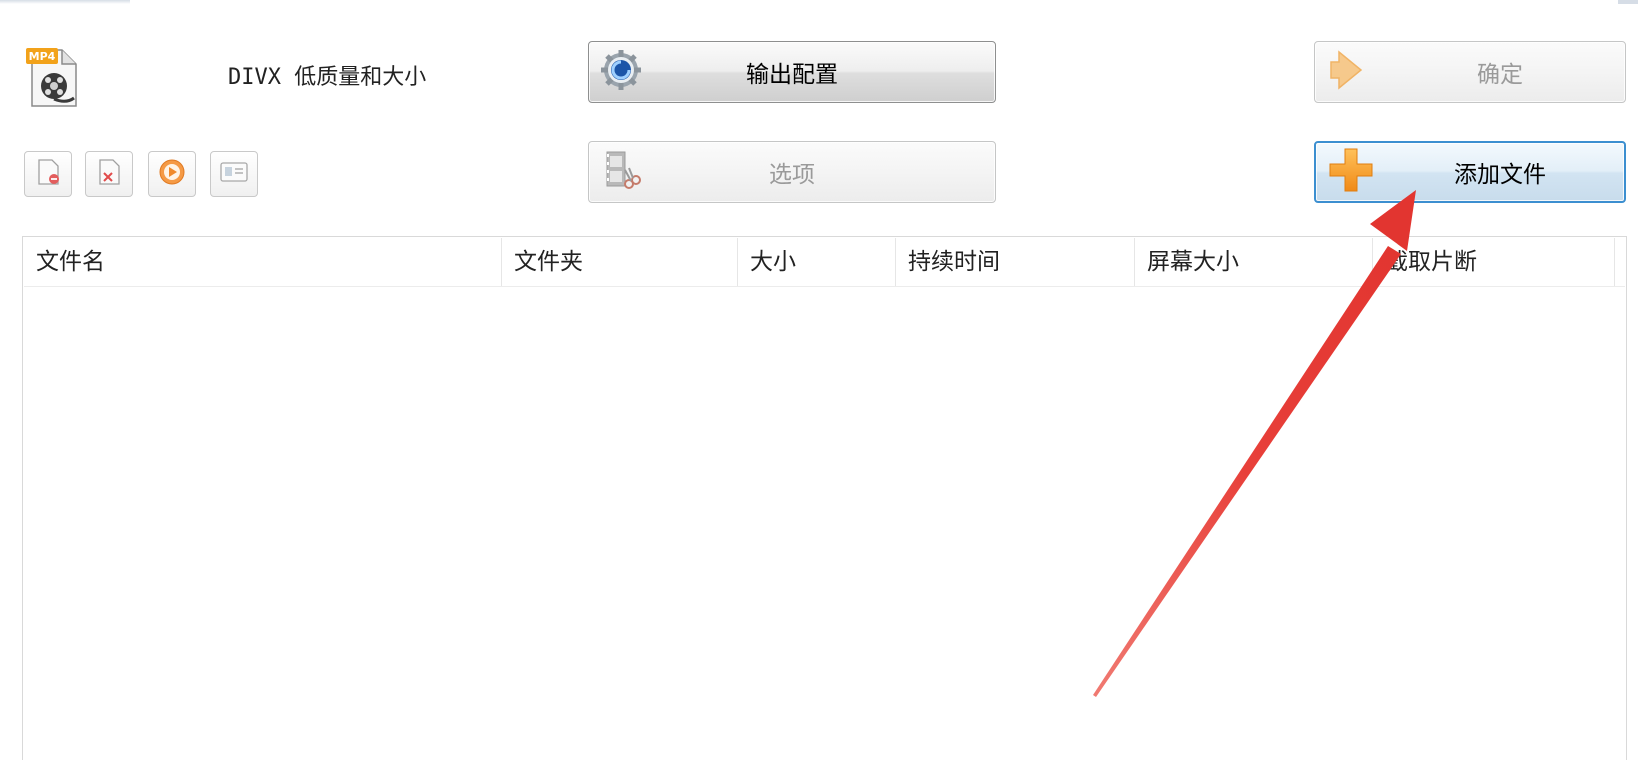  I want to click on clear-list-button, so click(109, 174).